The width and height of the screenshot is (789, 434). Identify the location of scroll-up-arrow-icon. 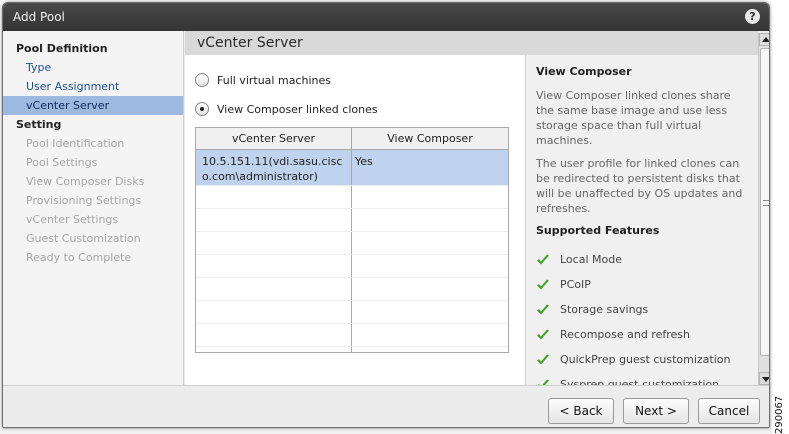
(764, 39).